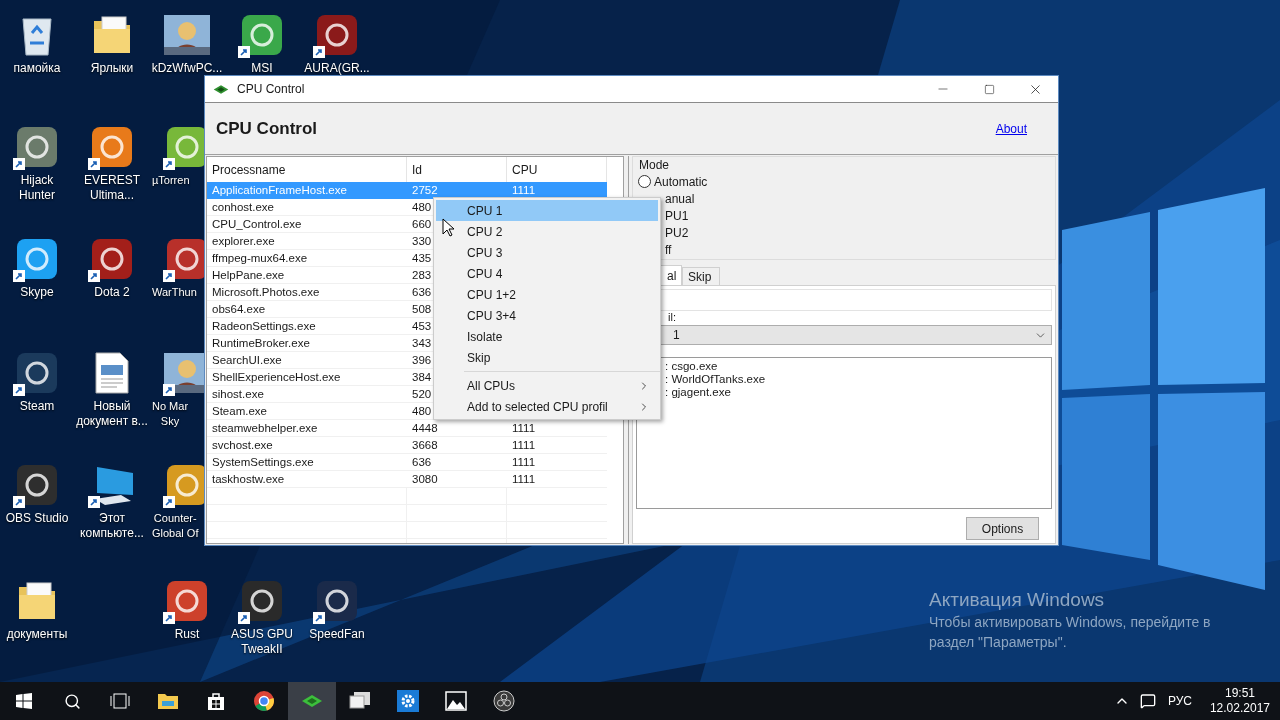  What do you see at coordinates (24, 701) in the screenshot?
I see `windows-logo-icon` at bounding box center [24, 701].